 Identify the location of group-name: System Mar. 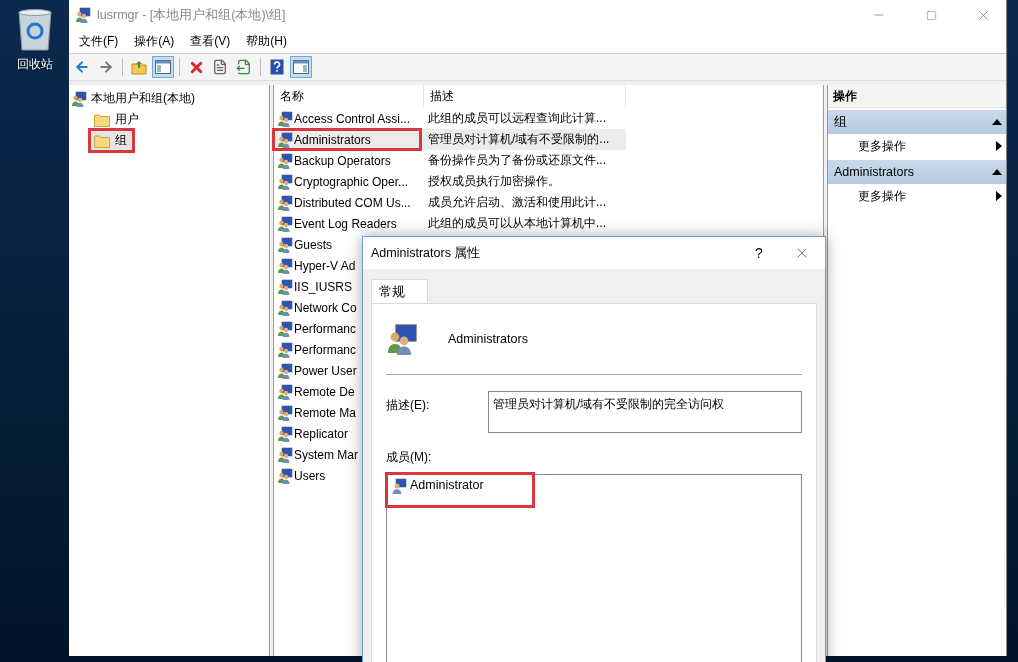
(326, 454).